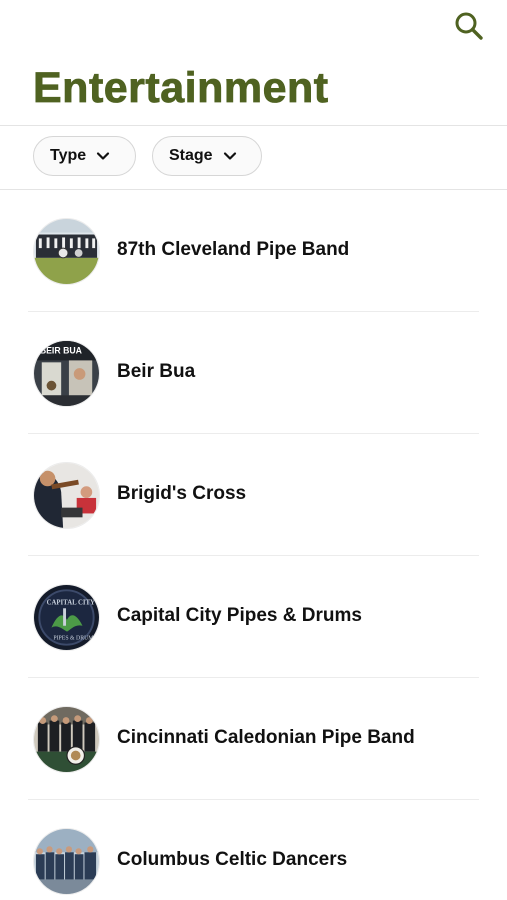 Image resolution: width=507 pixels, height=900 pixels. I want to click on entertainer-name: Cincinnati Caledonian Pipe Band, so click(266, 737).